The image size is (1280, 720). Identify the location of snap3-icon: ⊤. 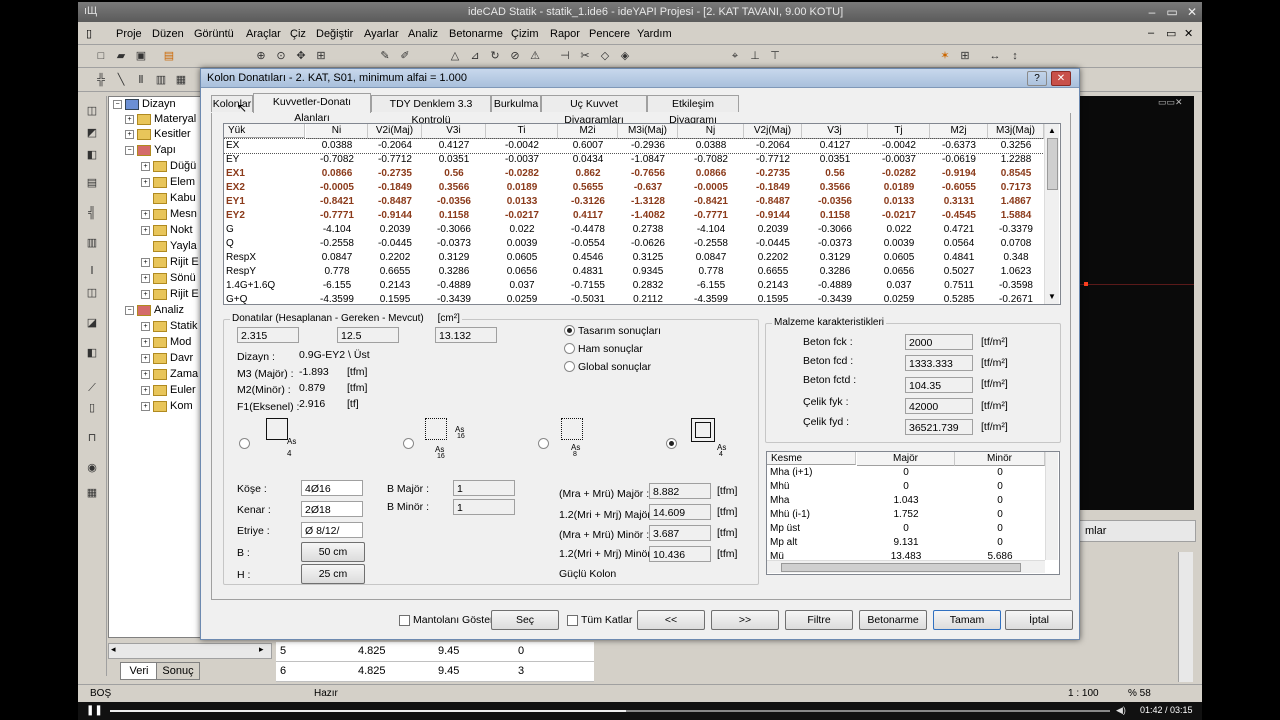
(775, 56).